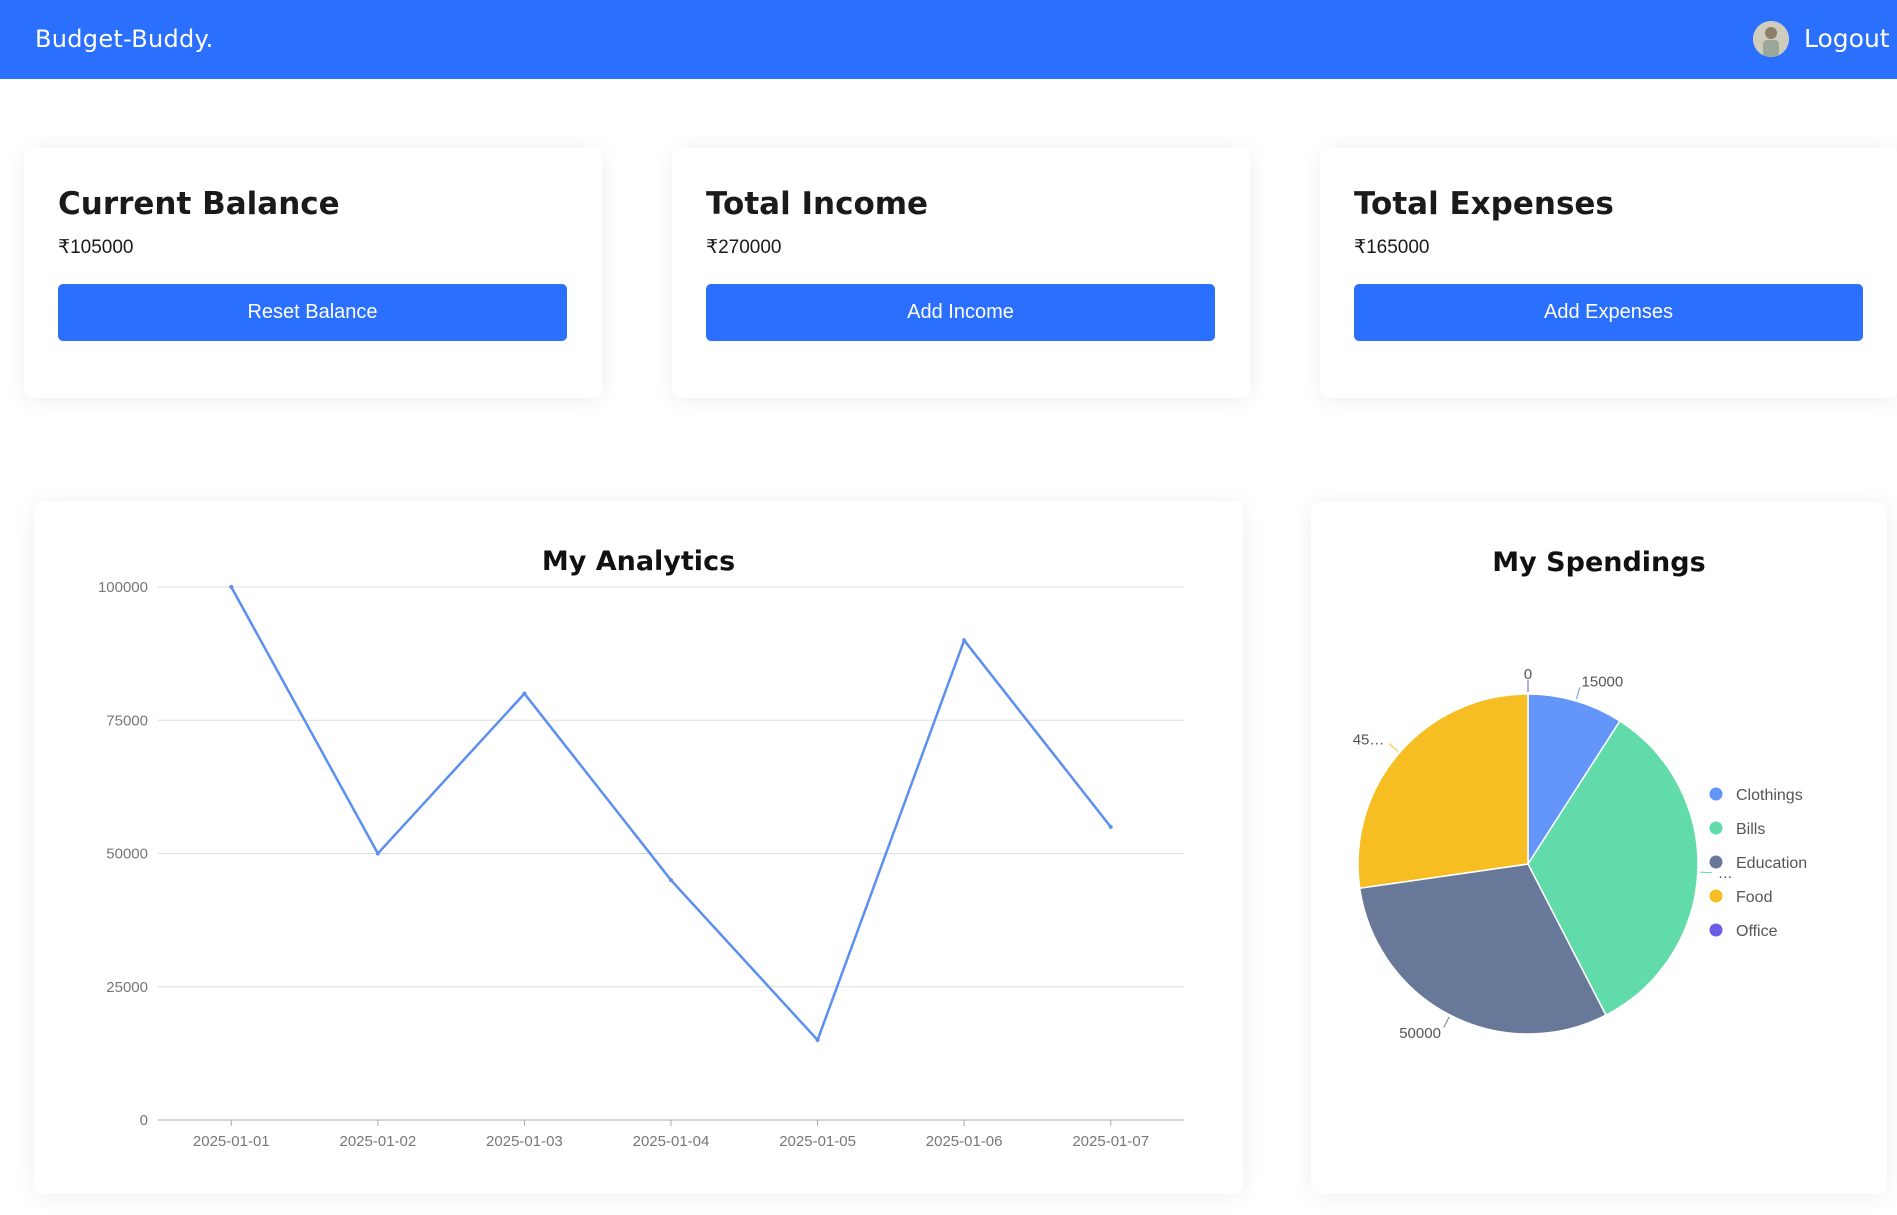 The image size is (1897, 1215). Describe the element at coordinates (1420, 1033) in the screenshot. I see `pie-data-label: 50000` at that location.